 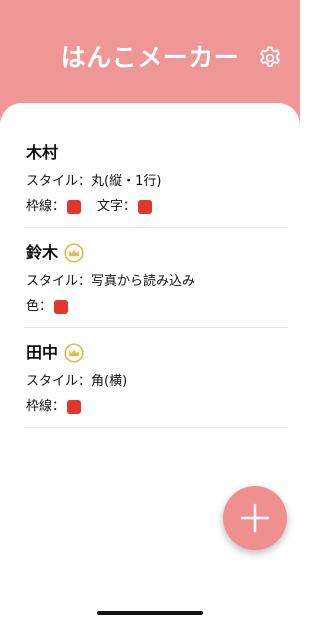 I want to click on item-name-row: 田中, so click(x=55, y=353).